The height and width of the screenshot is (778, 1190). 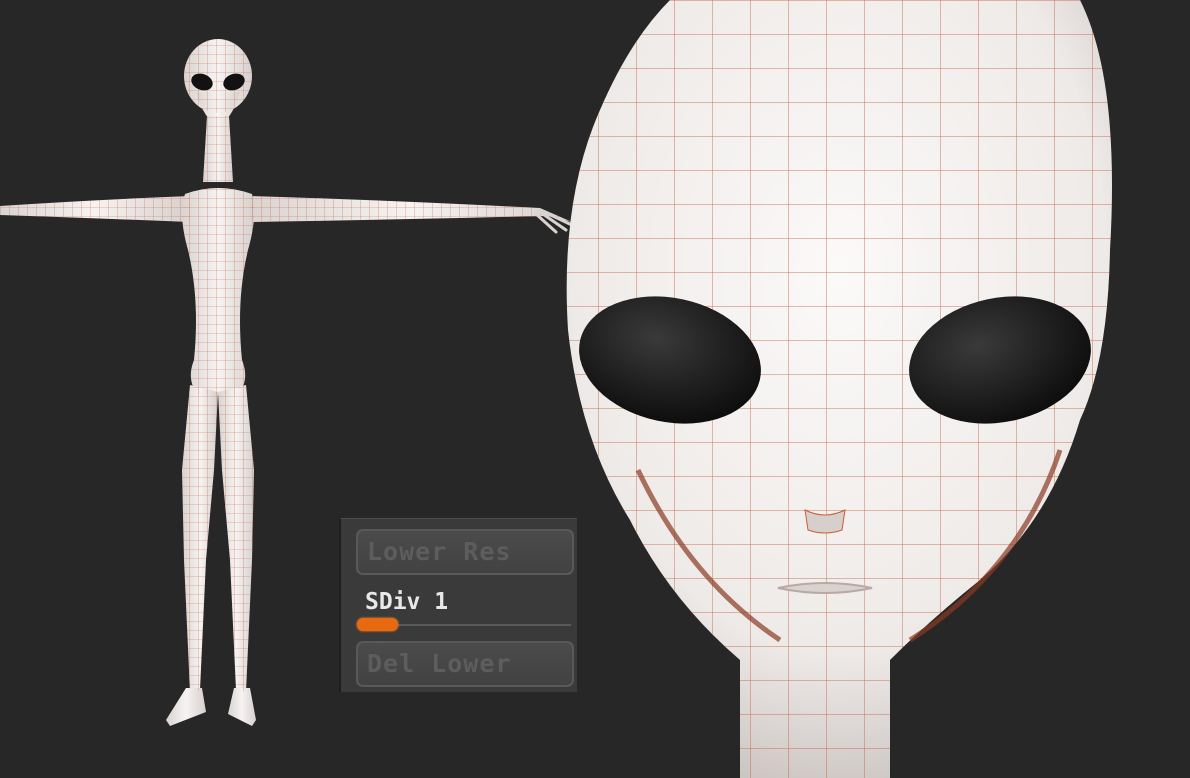 What do you see at coordinates (407, 602) in the screenshot?
I see `sdiv-level-label: SDiv 1` at bounding box center [407, 602].